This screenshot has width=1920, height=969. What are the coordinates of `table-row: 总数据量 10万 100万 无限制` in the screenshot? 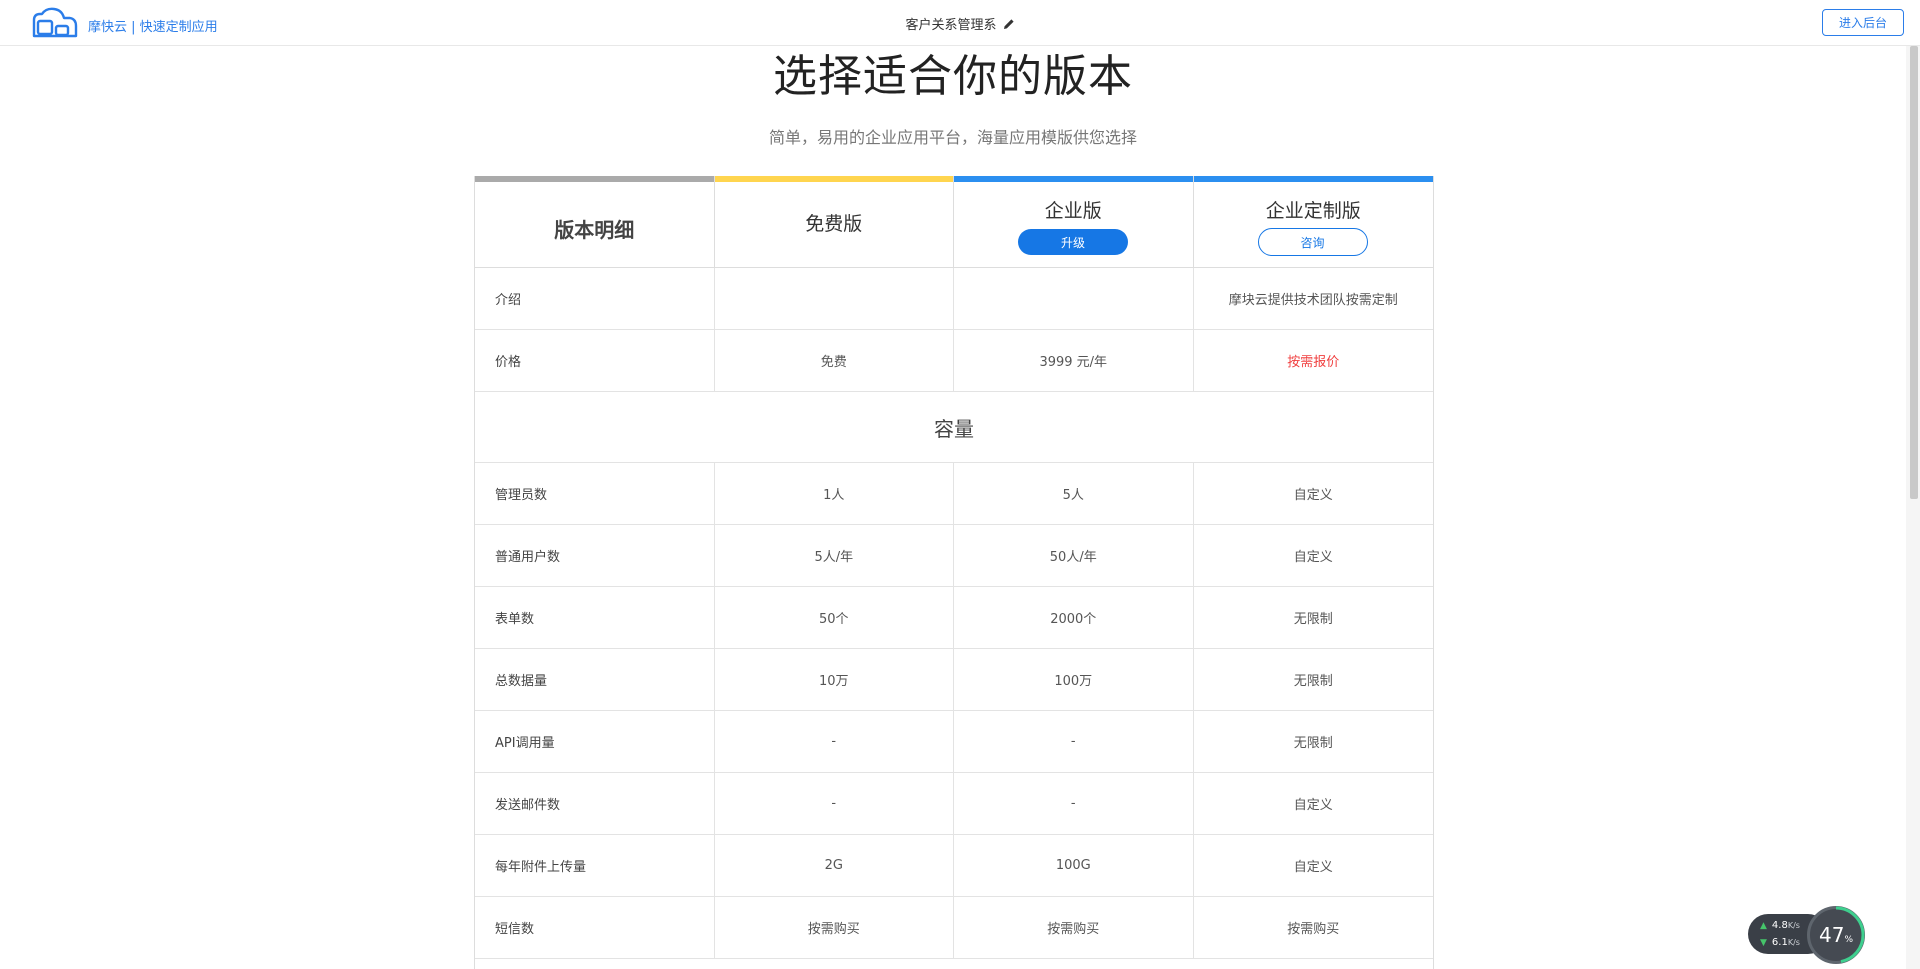 It's located at (954, 680).